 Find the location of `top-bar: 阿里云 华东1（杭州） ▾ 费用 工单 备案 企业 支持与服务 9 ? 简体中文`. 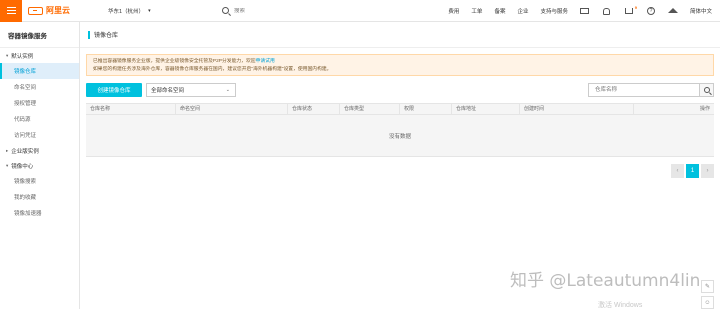

top-bar: 阿里云 华东1（杭州） ▾ 费用 工单 备案 企业 支持与服务 9 ? 简体中文 is located at coordinates (360, 11).